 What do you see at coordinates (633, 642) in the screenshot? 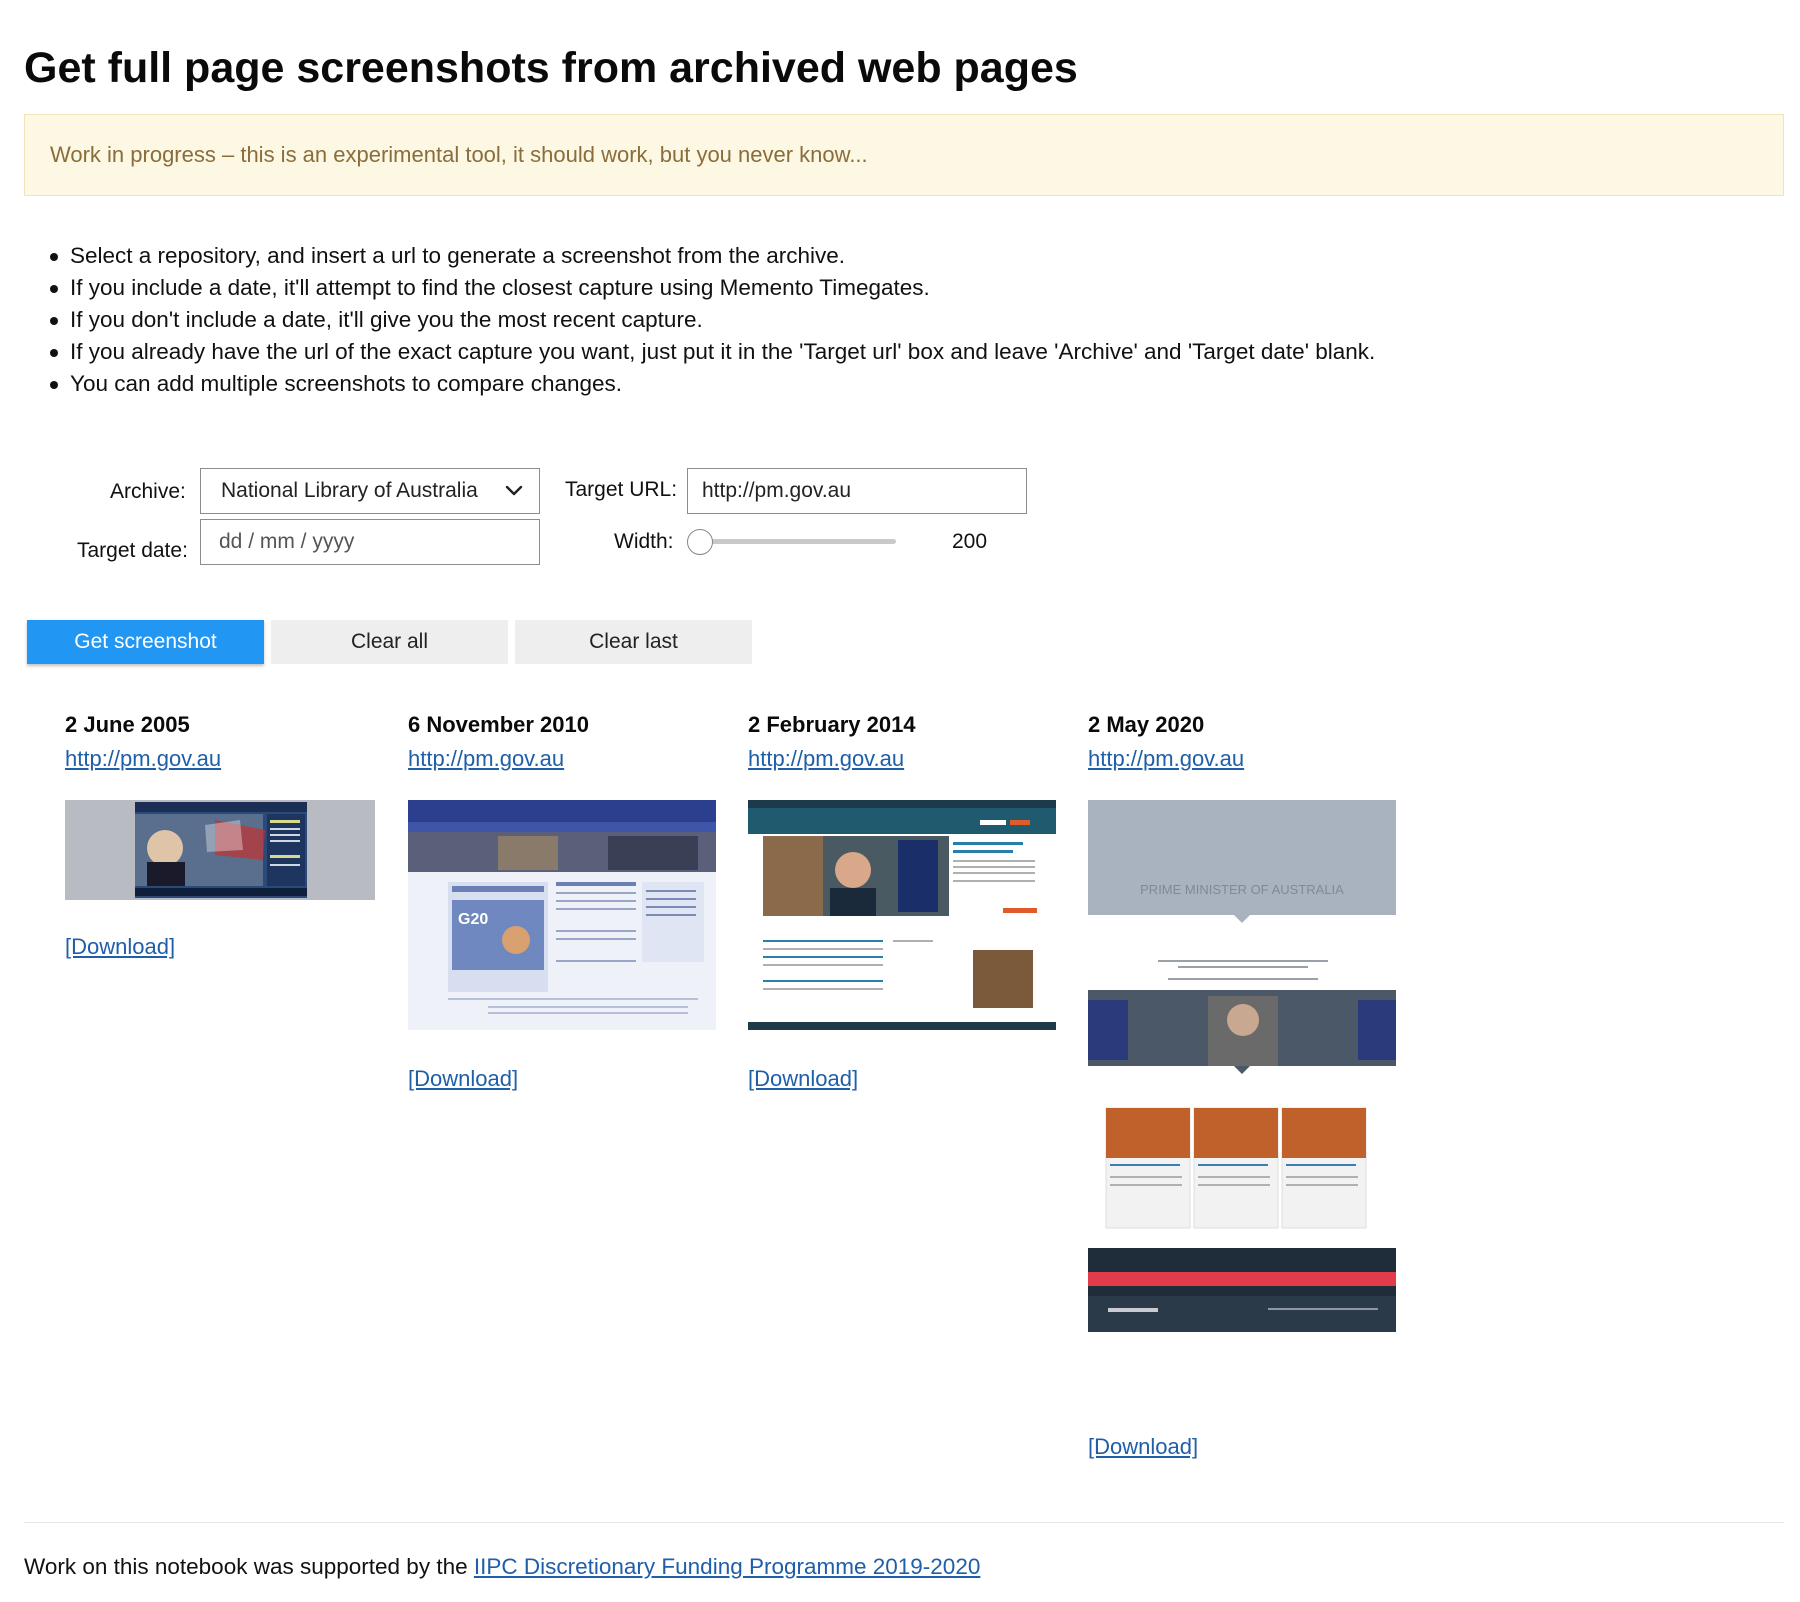
I see `clear-last-button: Clear last` at bounding box center [633, 642].